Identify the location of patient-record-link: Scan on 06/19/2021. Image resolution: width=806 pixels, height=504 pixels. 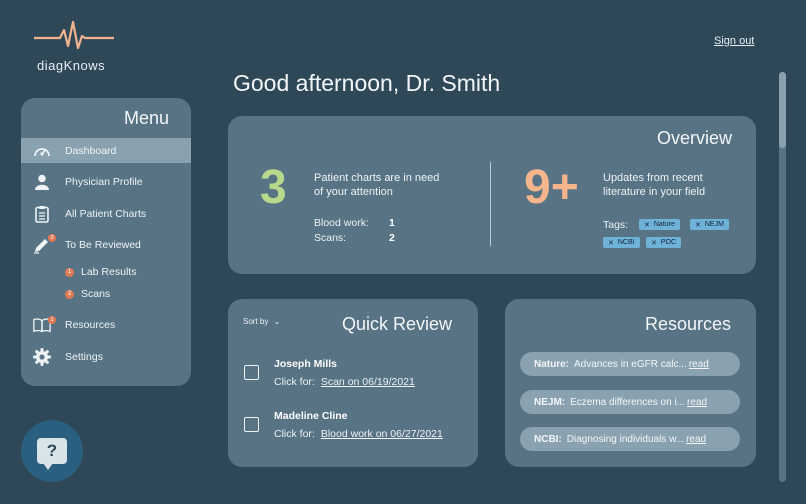
(368, 382).